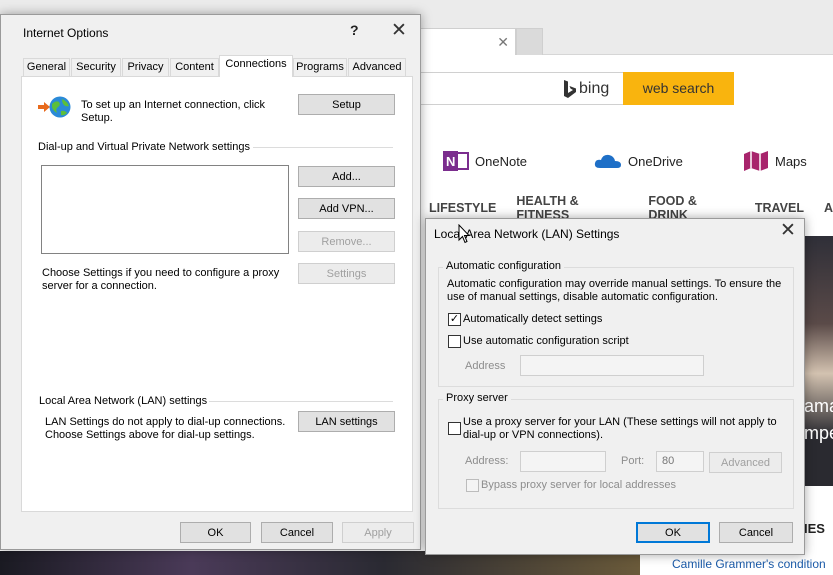  What do you see at coordinates (607, 161) in the screenshot?
I see `onedrive-icon` at bounding box center [607, 161].